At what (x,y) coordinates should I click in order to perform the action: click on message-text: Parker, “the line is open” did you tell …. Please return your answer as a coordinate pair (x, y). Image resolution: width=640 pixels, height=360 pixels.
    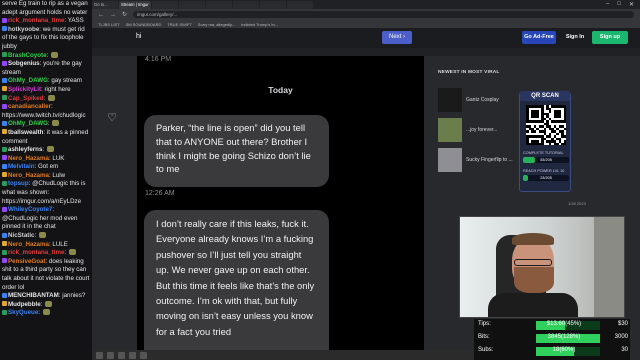
    Looking at the image, I should click on (233, 148).